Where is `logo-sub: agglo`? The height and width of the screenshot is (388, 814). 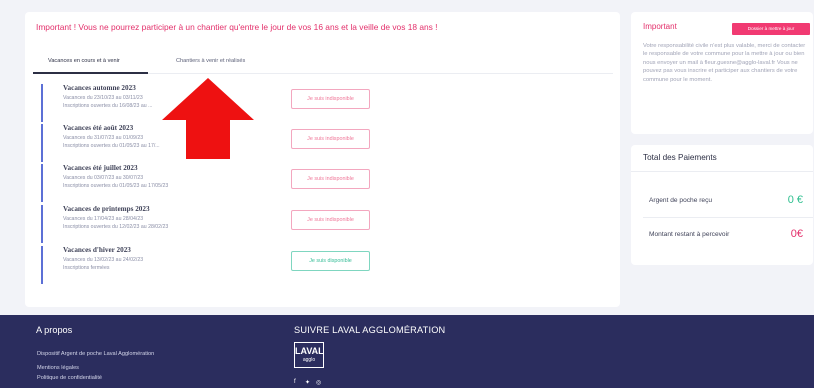
logo-sub: agglo is located at coordinates (309, 360).